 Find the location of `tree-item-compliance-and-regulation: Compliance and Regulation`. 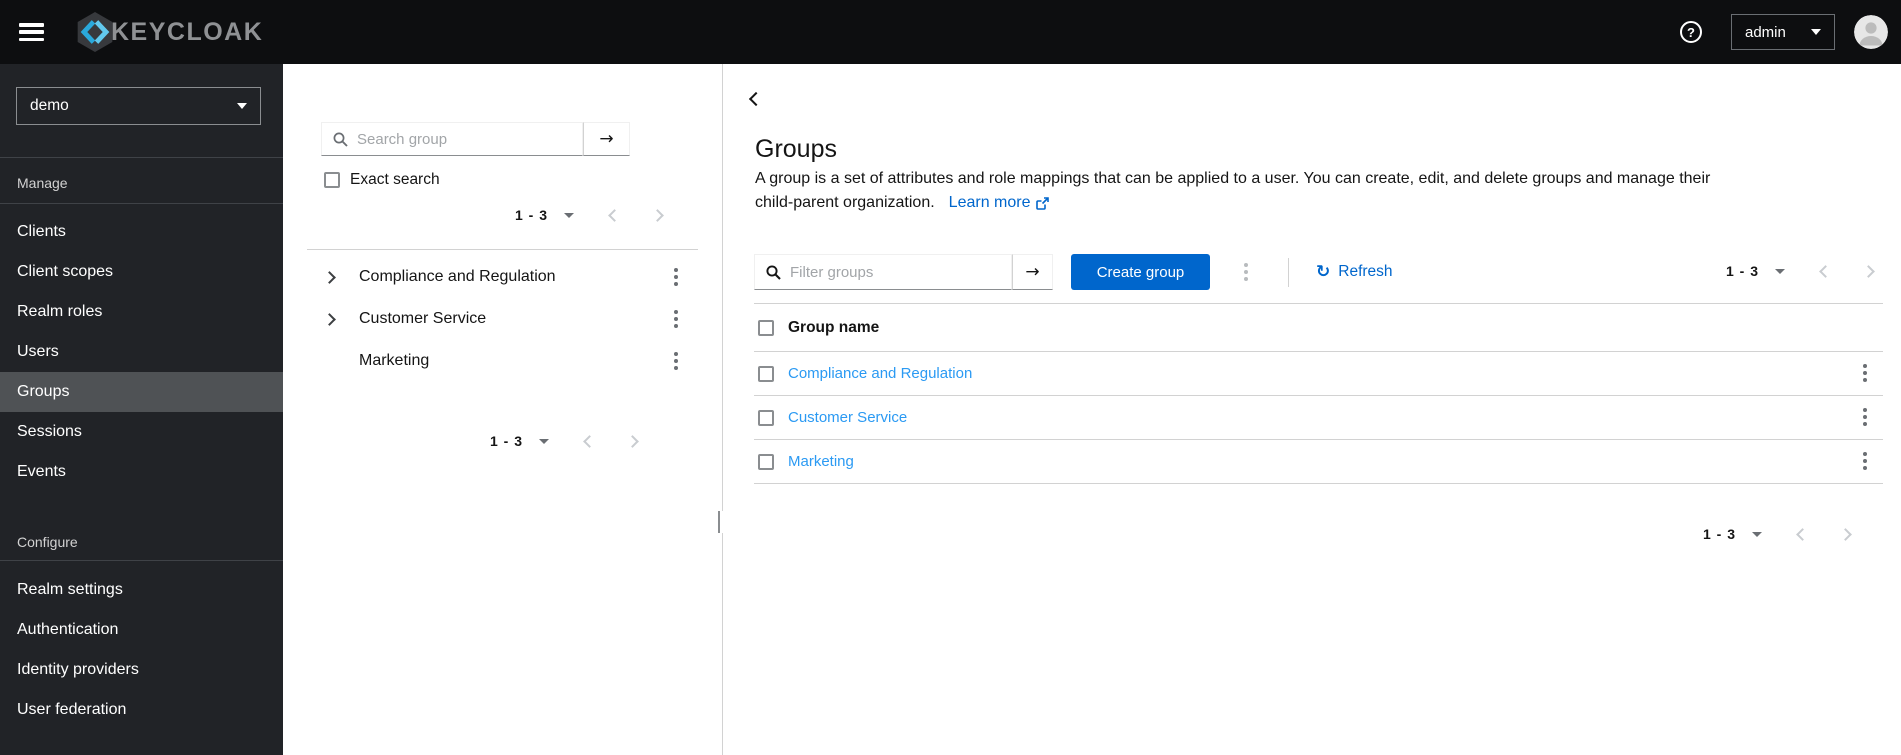

tree-item-compliance-and-regulation: Compliance and Regulation is located at coordinates (502, 278).